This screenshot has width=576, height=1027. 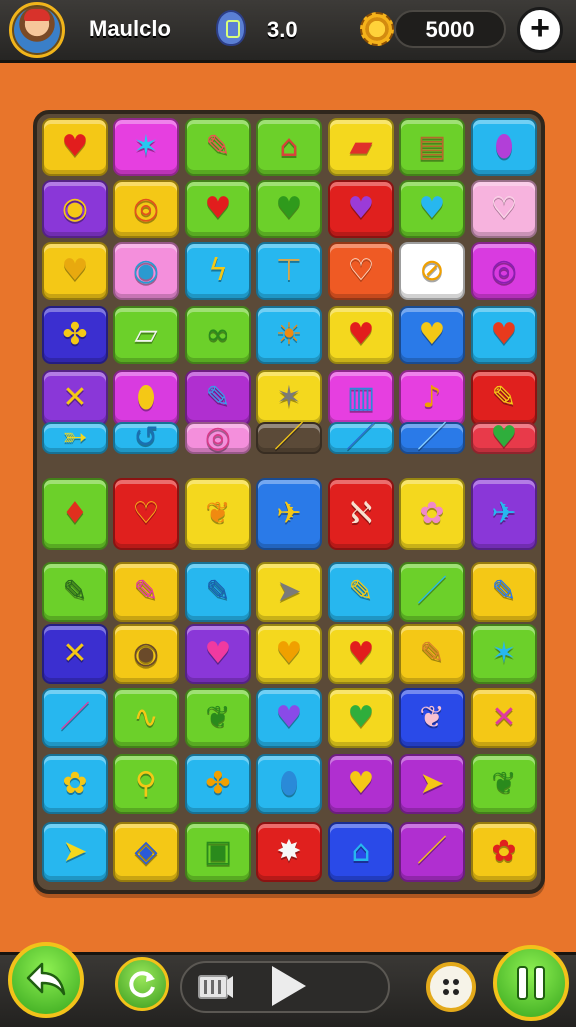 What do you see at coordinates (289, 335) in the screenshot?
I see `game-tile: ☀` at bounding box center [289, 335].